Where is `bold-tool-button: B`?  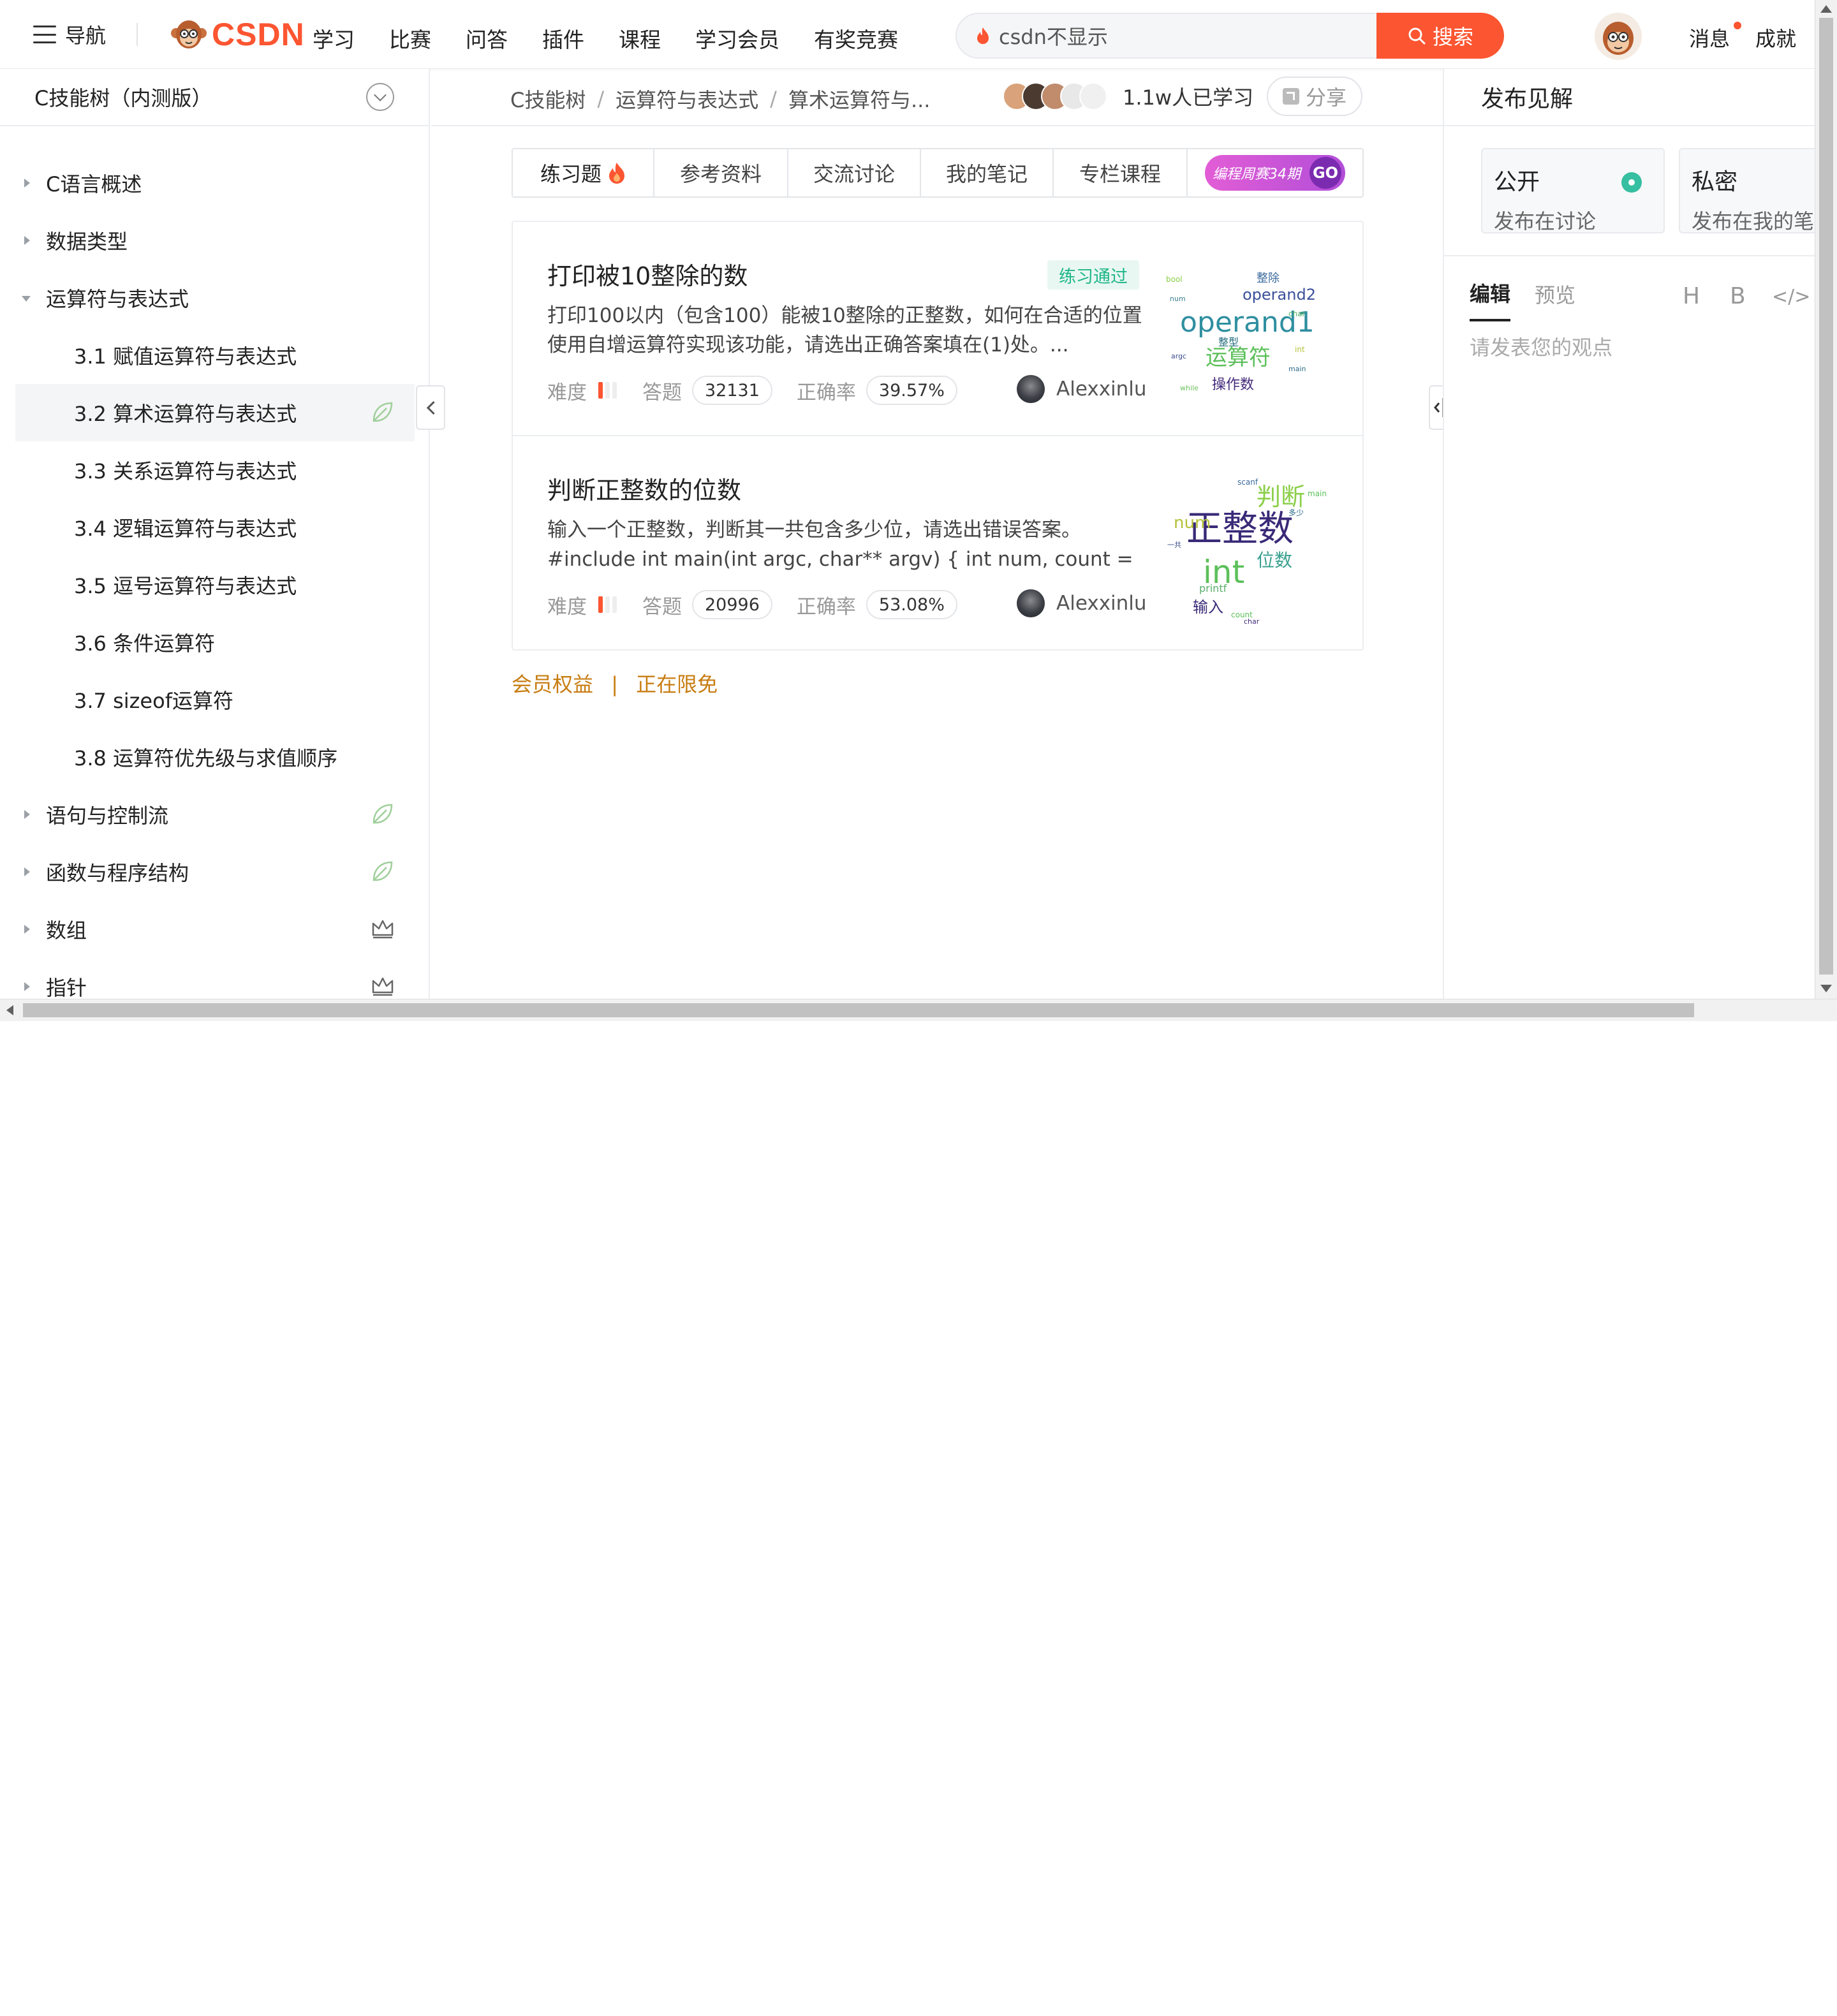
bold-tool-button: B is located at coordinates (1738, 296).